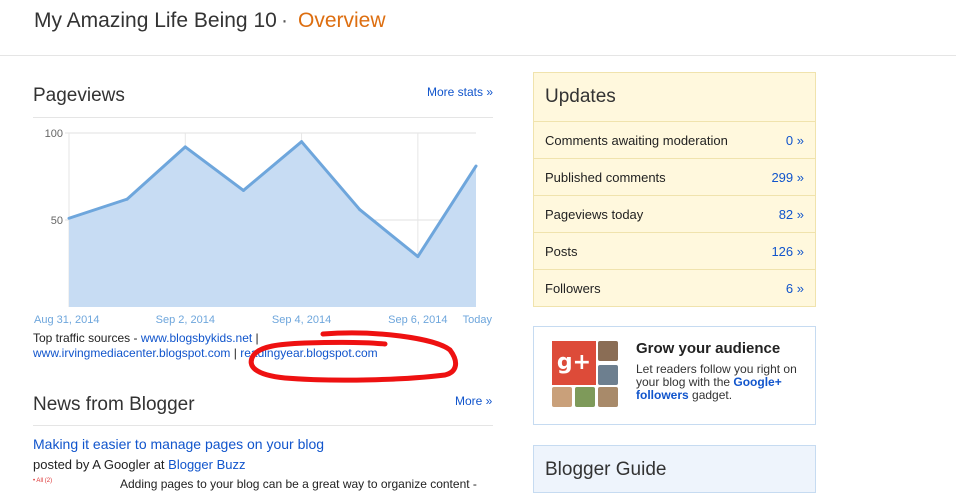 The image size is (956, 493). I want to click on blogger-guide-panel: Blogger Guide, so click(674, 469).